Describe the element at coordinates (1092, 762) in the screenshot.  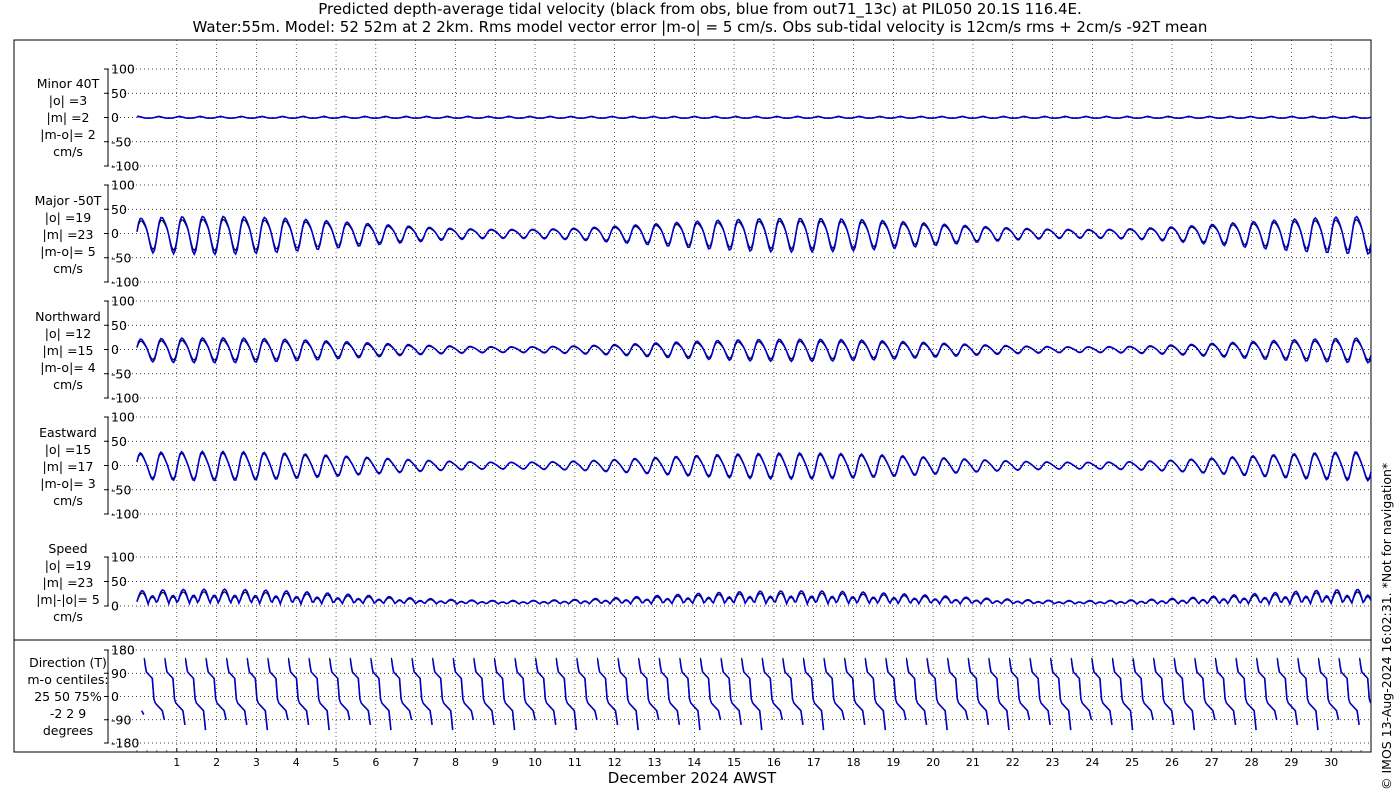
I see `x-tick-label: 24` at that location.